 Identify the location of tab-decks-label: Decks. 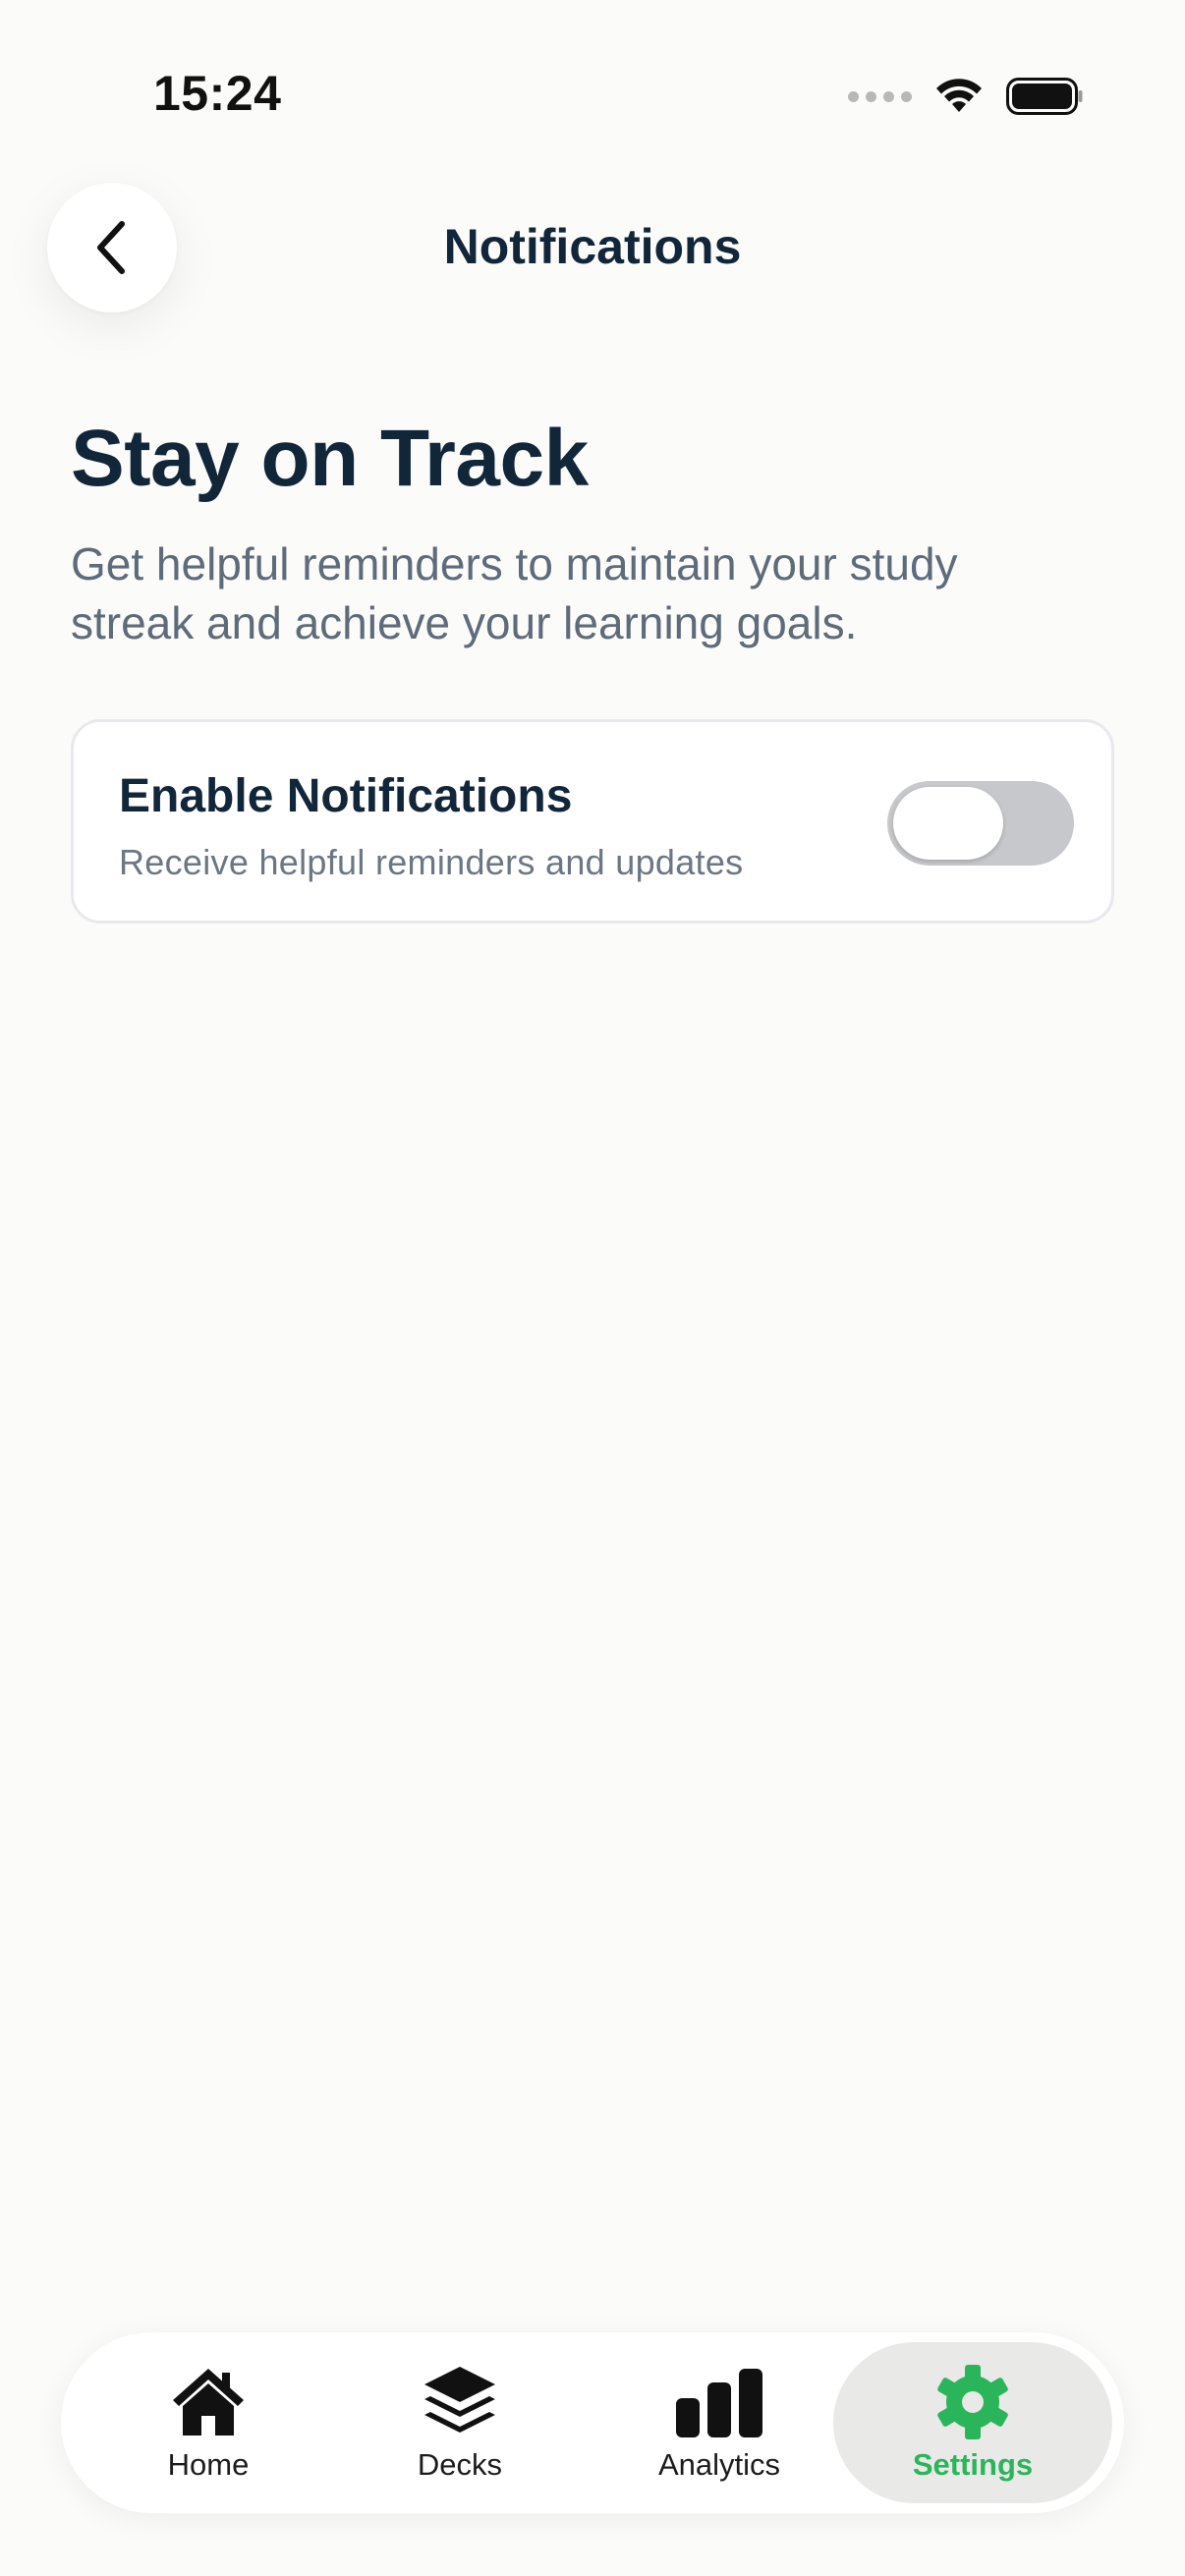
(460, 2464).